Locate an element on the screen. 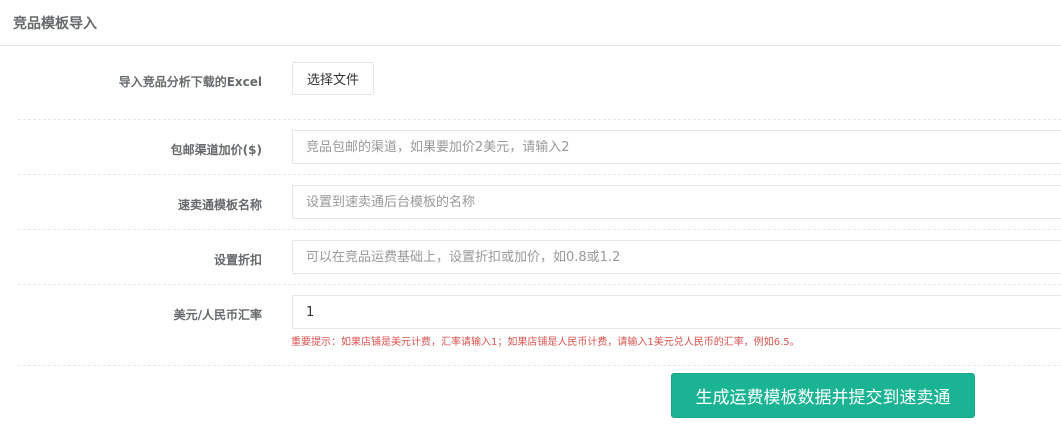 The height and width of the screenshot is (442, 1061). discount-row: 设置折扣 is located at coordinates (539, 257).